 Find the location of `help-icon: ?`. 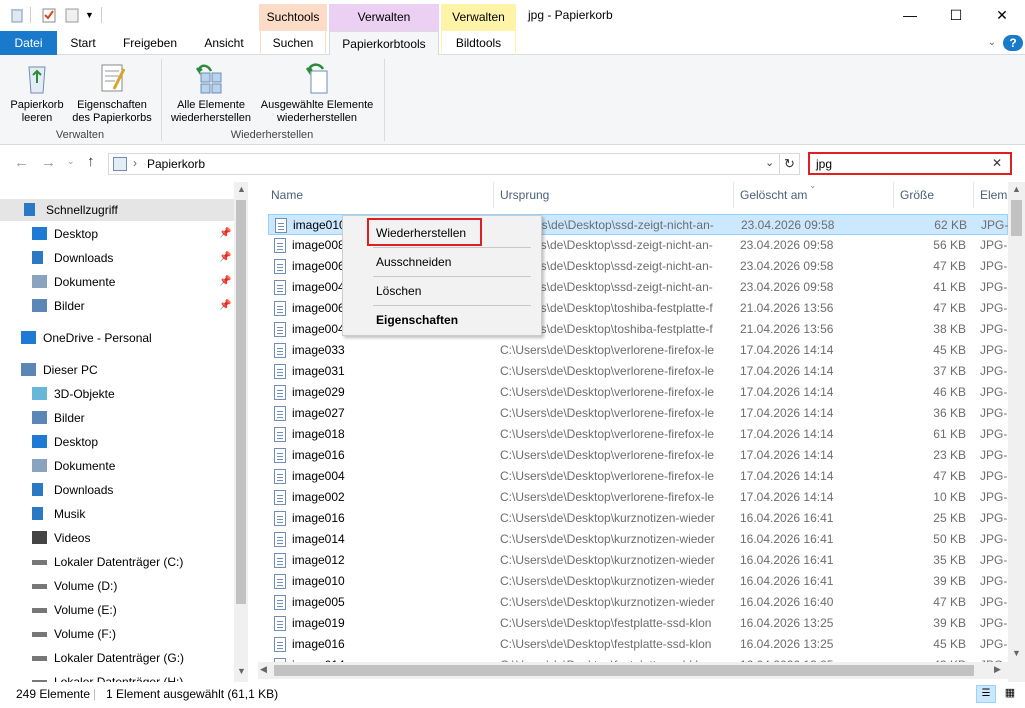

help-icon: ? is located at coordinates (1013, 43).